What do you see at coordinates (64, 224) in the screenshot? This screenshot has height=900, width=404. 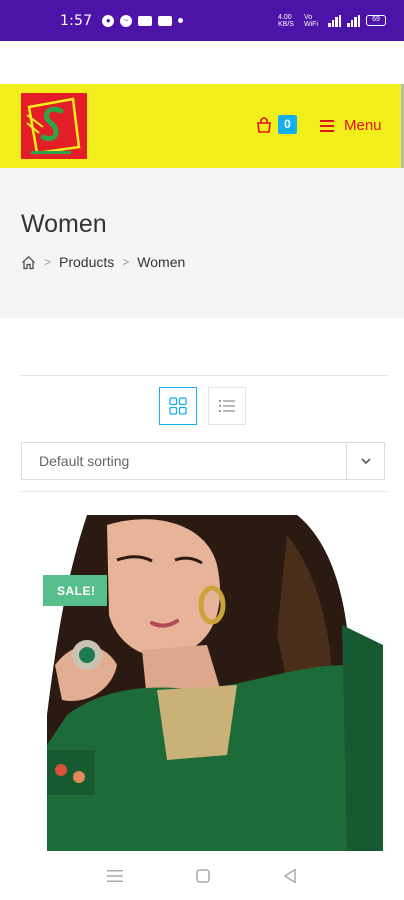 I see `page-title: Women` at bounding box center [64, 224].